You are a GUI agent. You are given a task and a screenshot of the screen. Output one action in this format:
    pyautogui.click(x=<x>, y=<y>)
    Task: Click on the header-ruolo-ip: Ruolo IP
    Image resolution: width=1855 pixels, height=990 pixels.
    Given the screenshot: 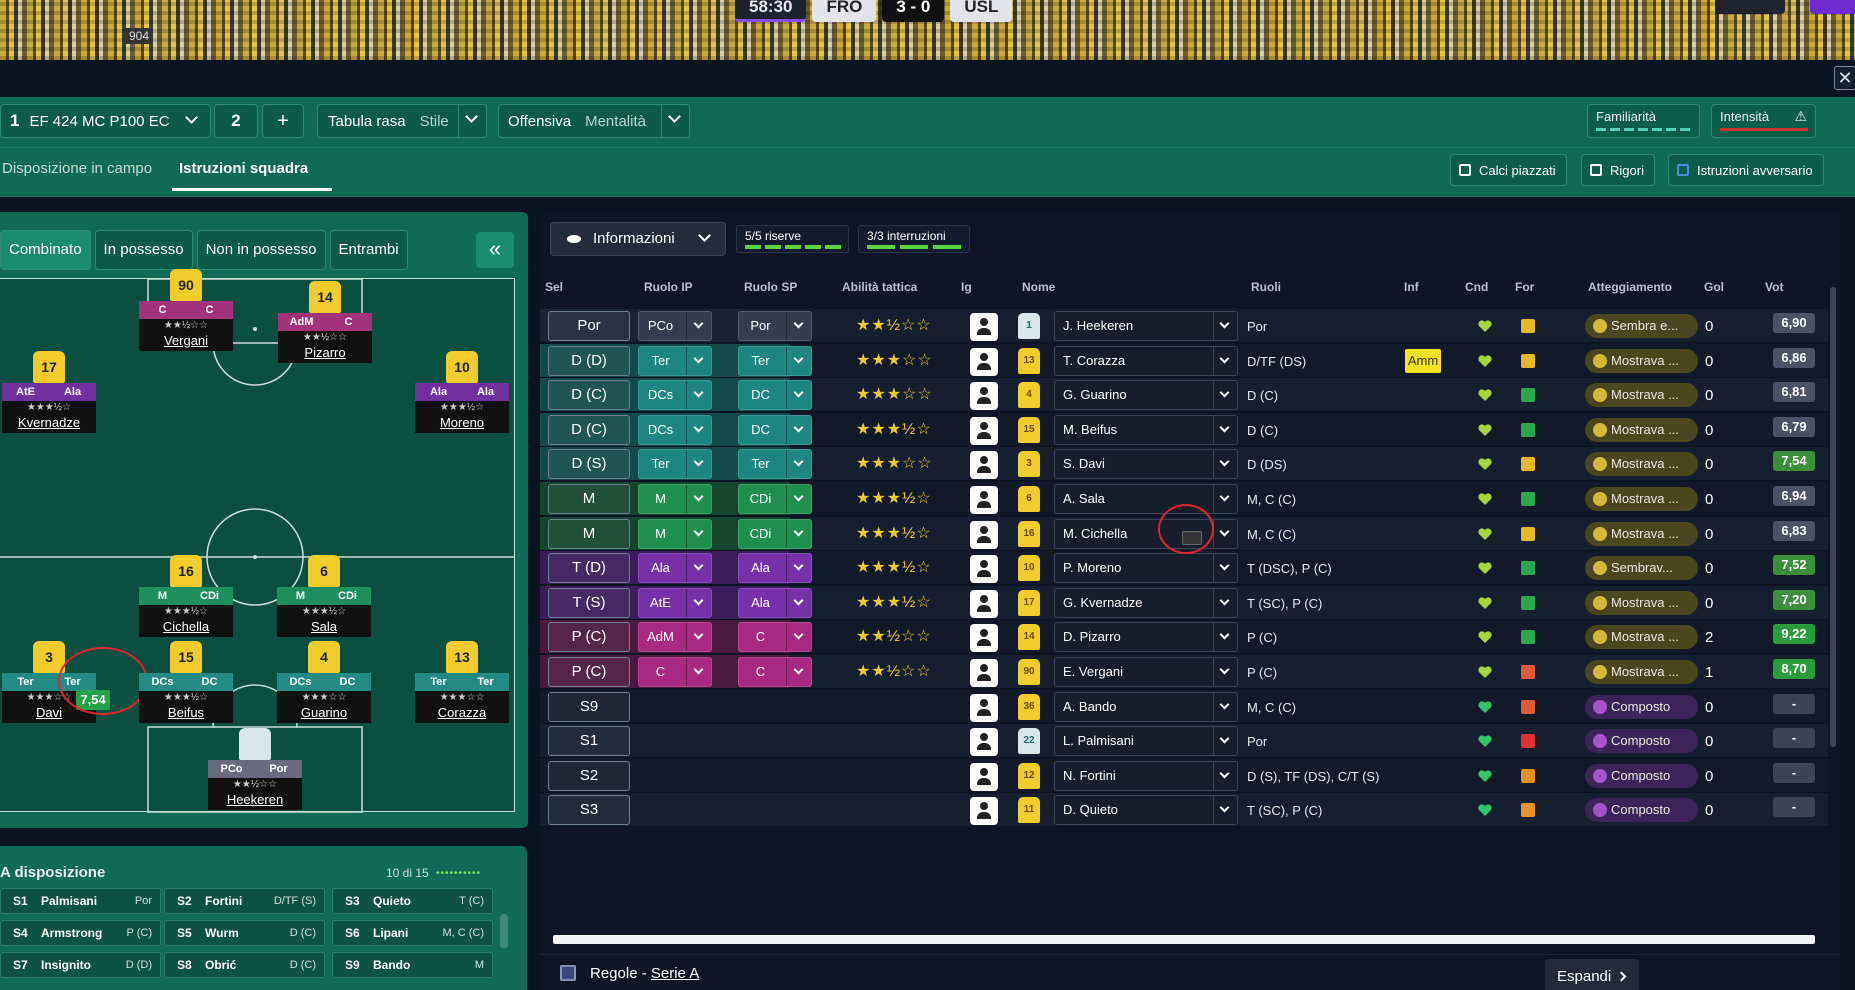 What is the action you would take?
    pyautogui.click(x=668, y=287)
    